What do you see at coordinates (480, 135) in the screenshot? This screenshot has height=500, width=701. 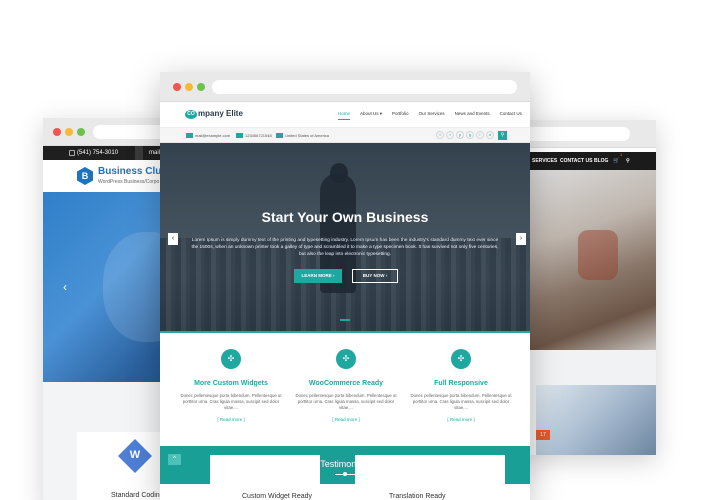 I see `instagram-icon: i` at bounding box center [480, 135].